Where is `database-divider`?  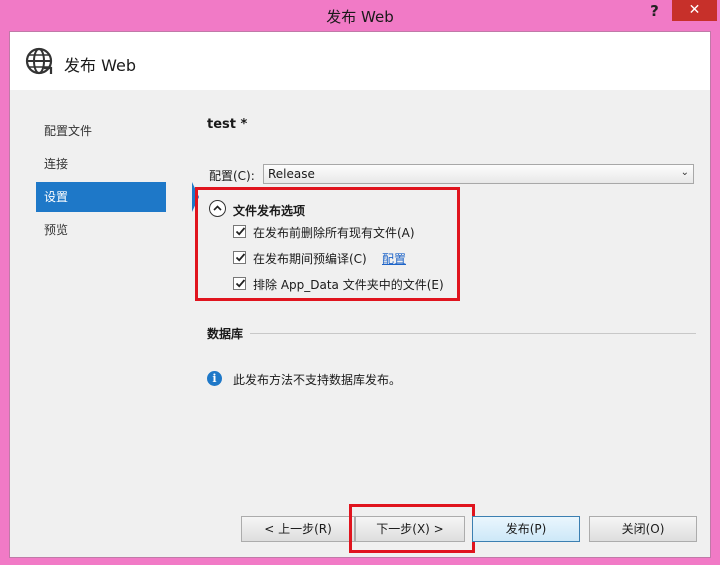 database-divider is located at coordinates (473, 333).